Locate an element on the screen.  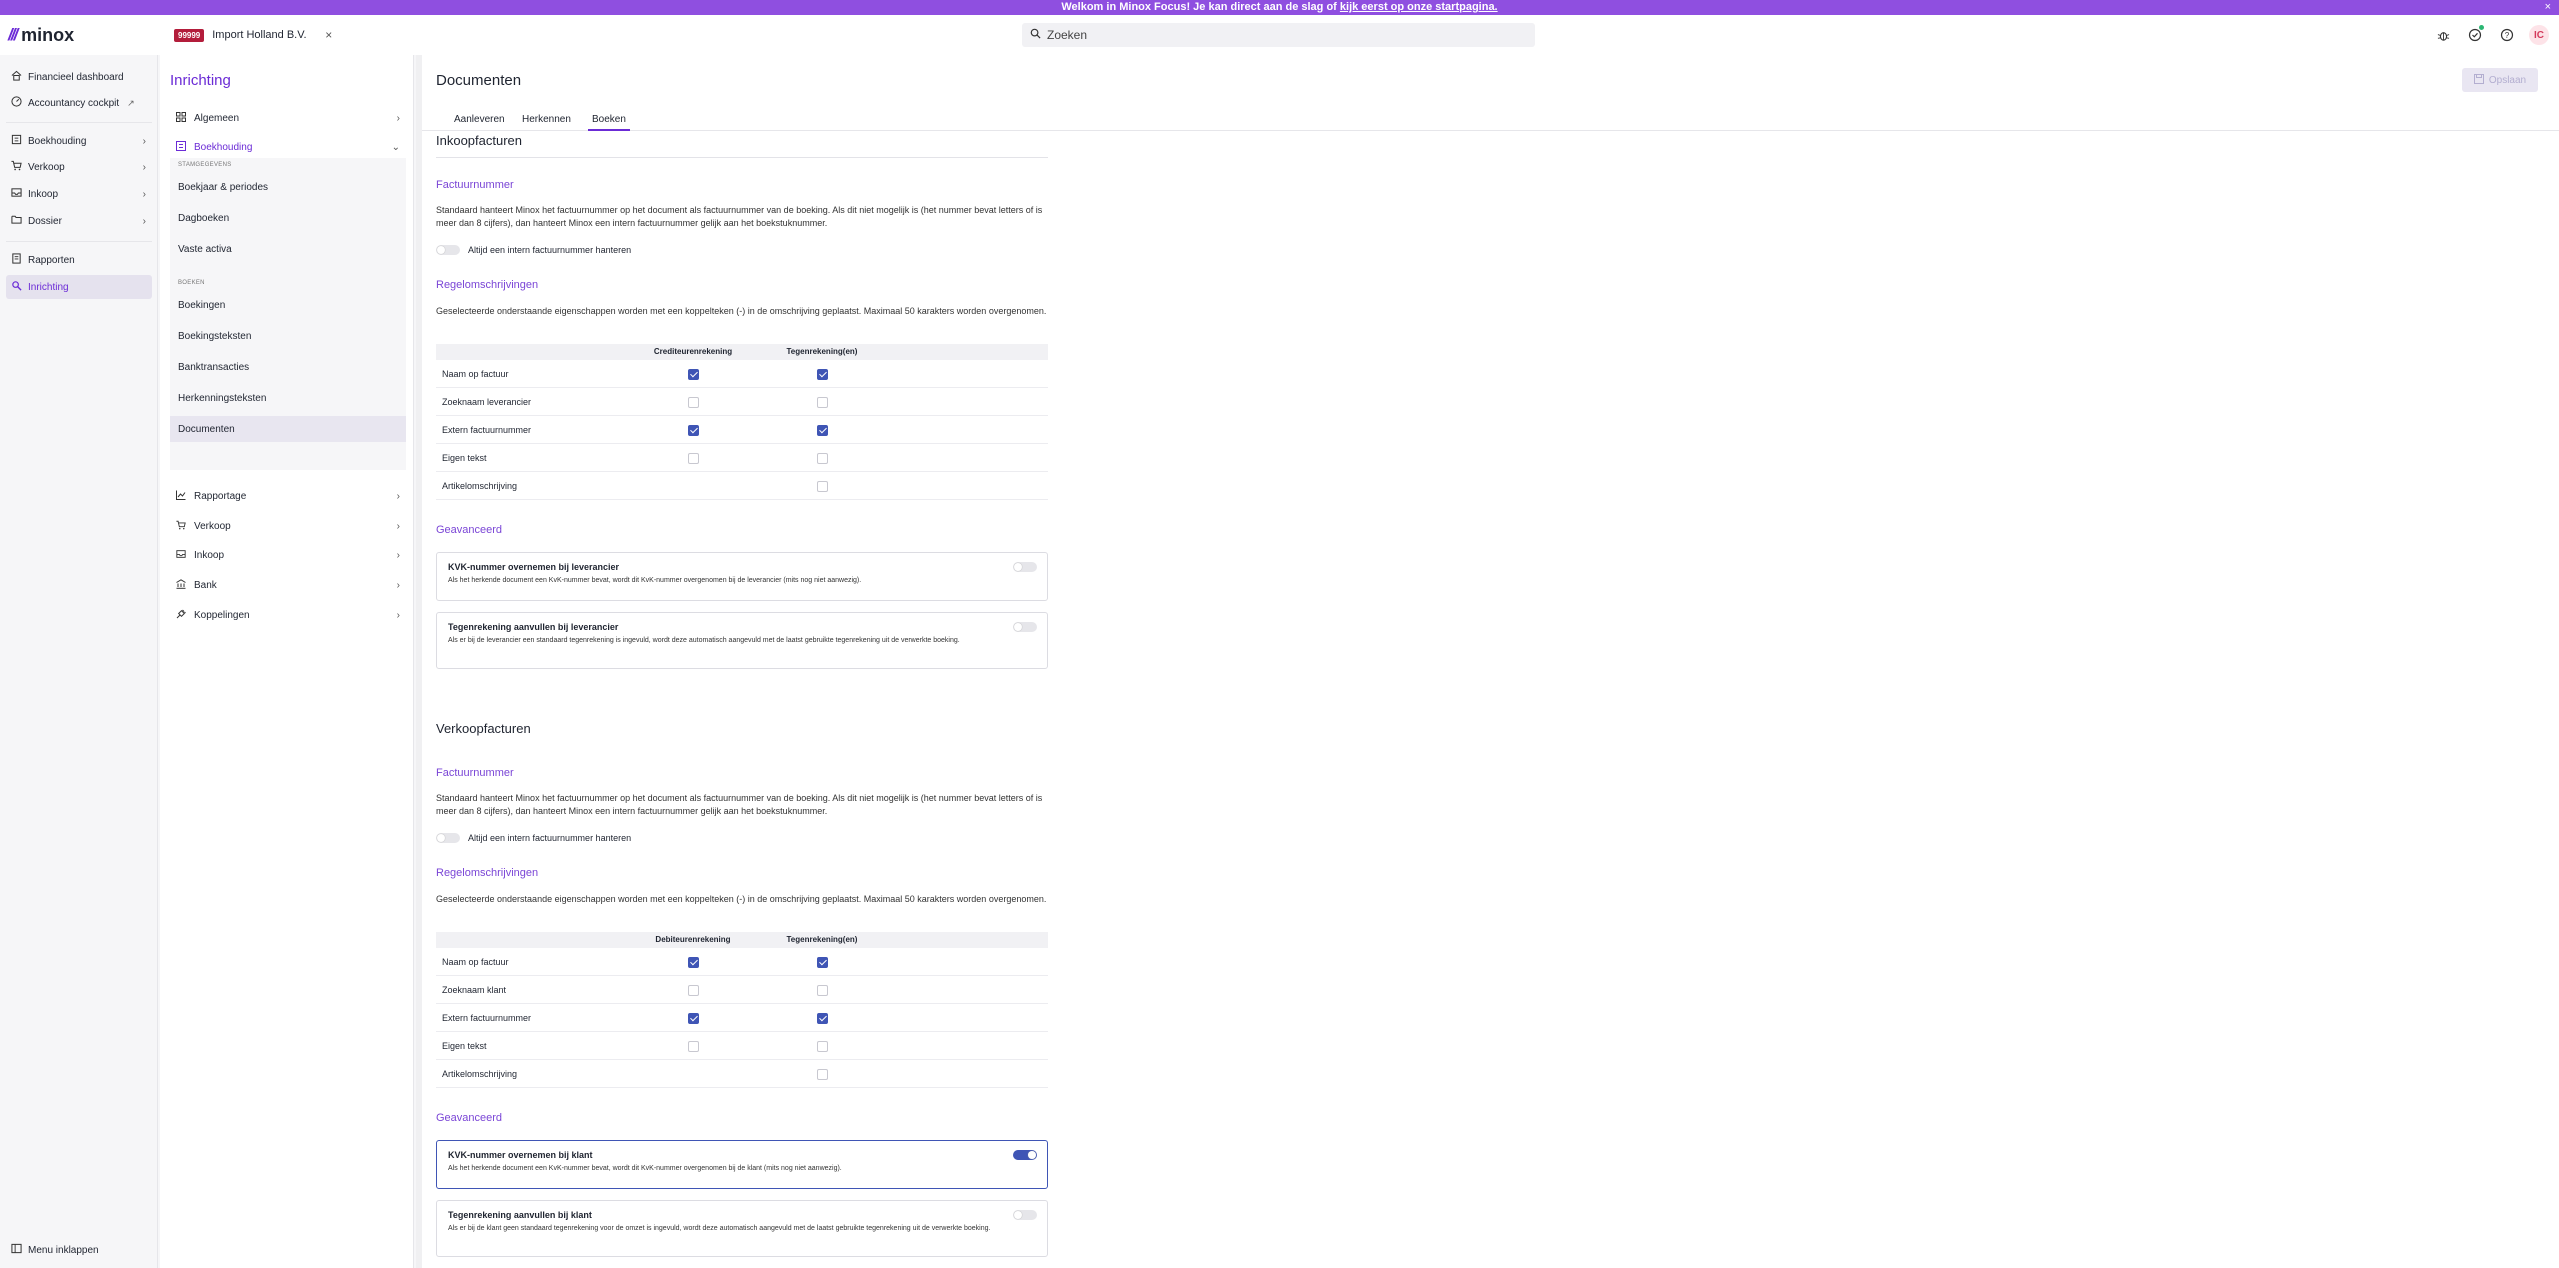
sidebar-item-financieel-dashboard: Financieel dashboard is located at coordinates (79, 77).